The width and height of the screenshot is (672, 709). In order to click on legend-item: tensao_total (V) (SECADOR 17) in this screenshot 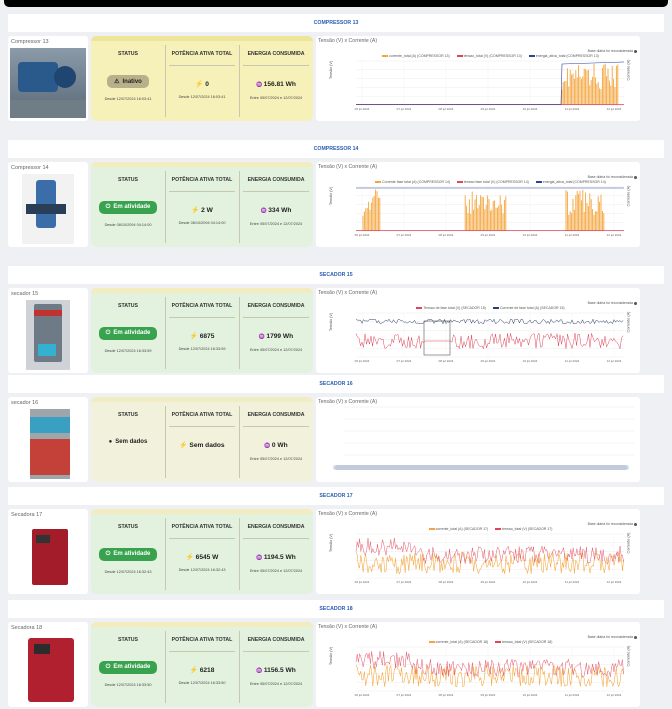, I will do `click(523, 529)`.